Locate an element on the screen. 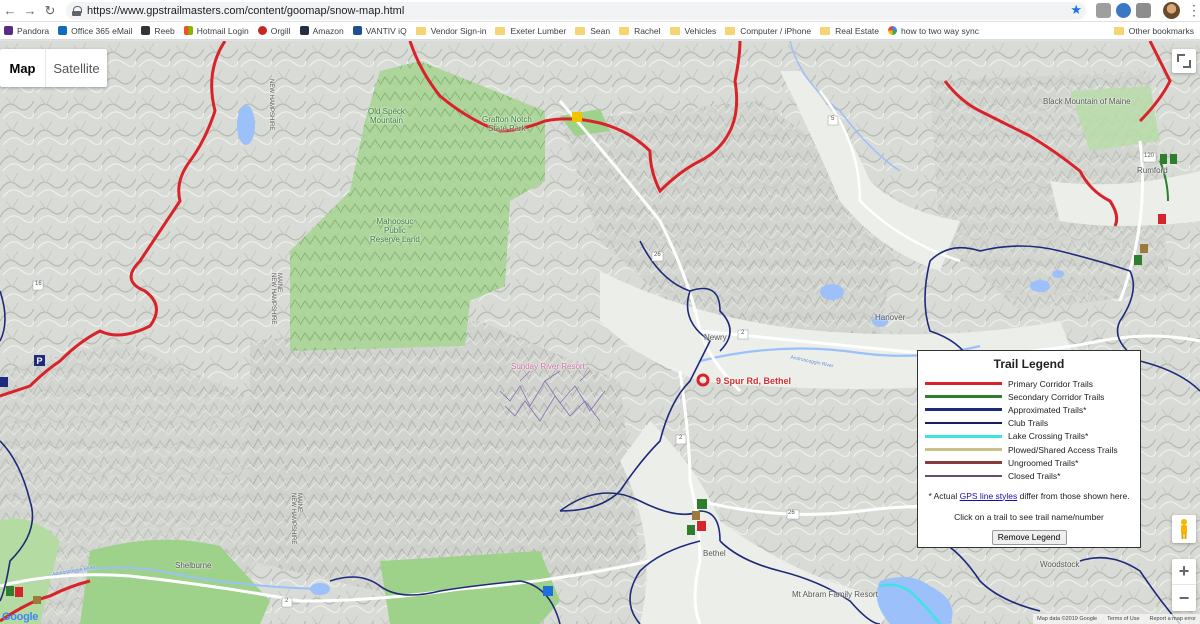 This screenshot has width=1200, height=624. bookmark-label: Rachel is located at coordinates (647, 30).